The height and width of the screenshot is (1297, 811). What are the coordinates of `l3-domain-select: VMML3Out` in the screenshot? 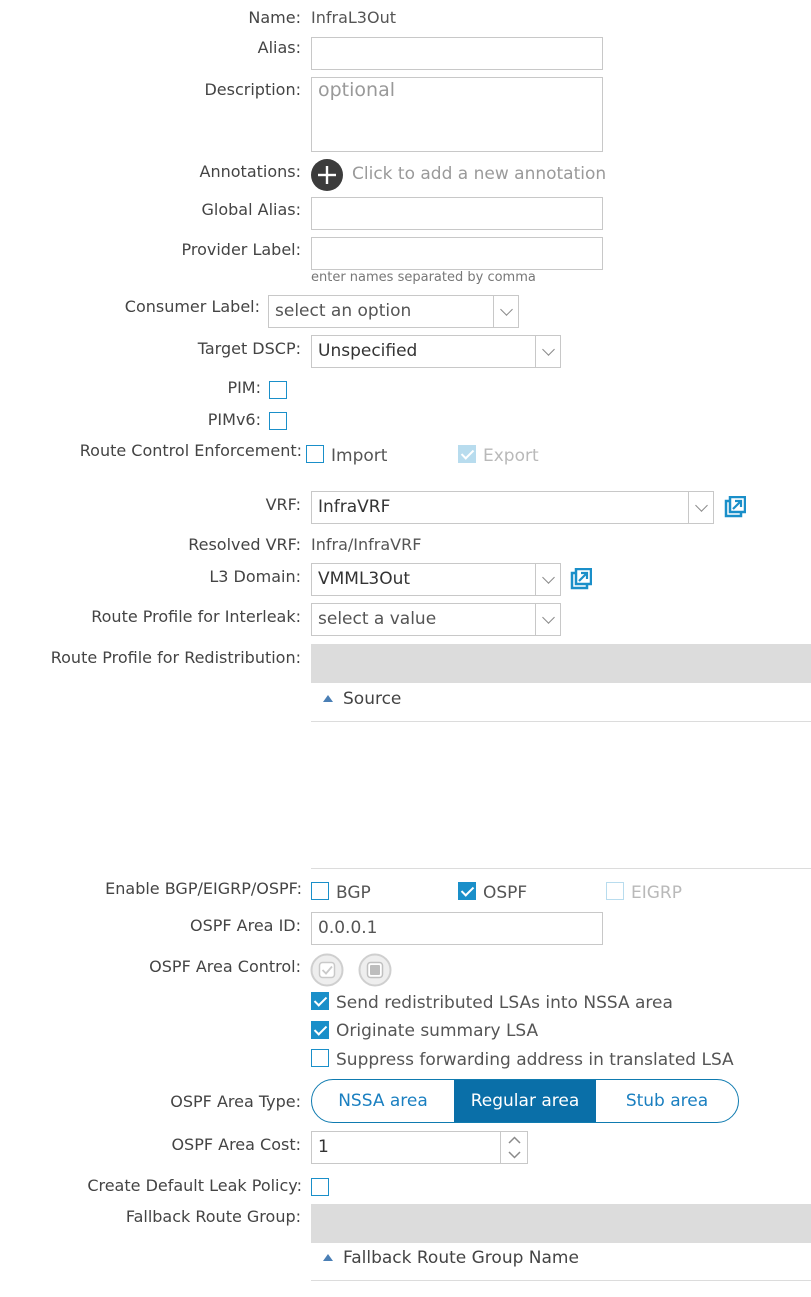 It's located at (436, 579).